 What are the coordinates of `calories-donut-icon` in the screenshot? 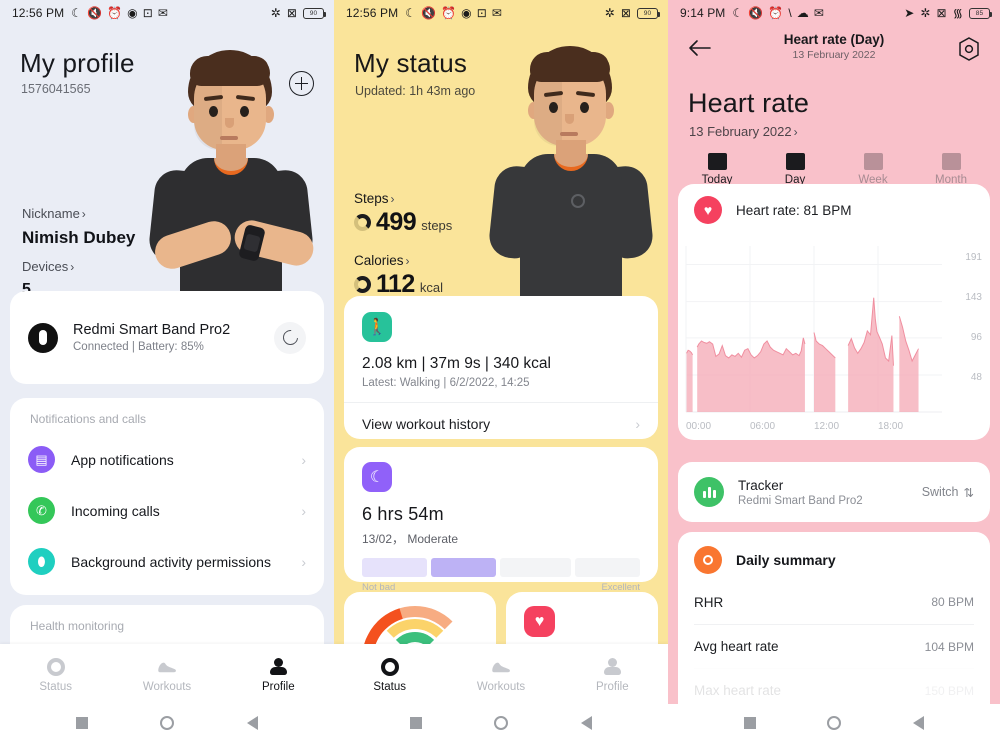 It's located at (362, 284).